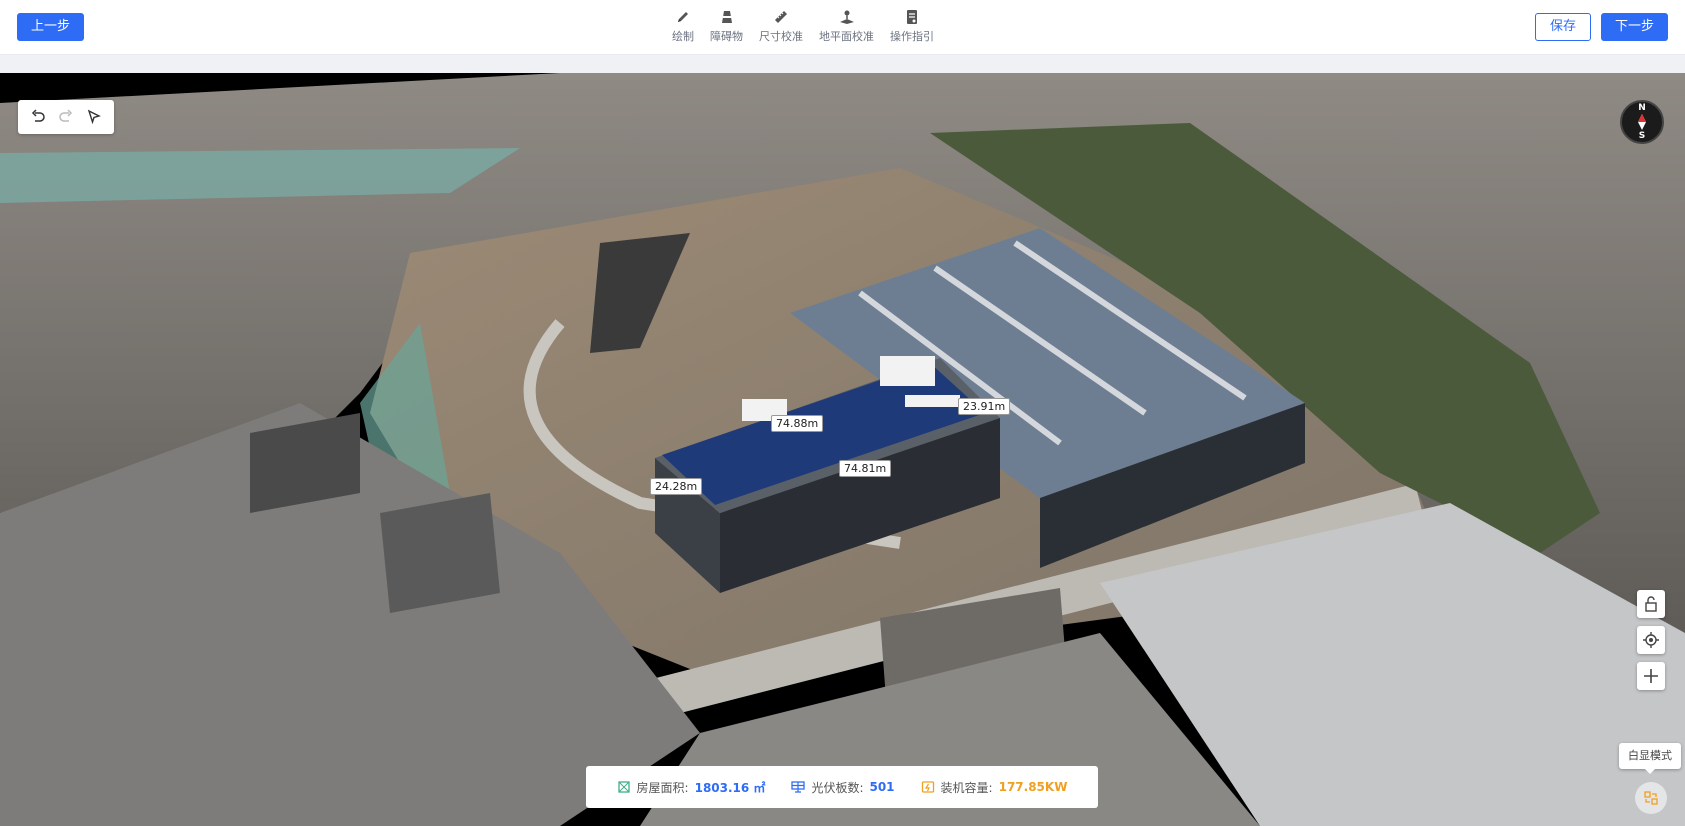 This screenshot has height=826, width=1685. I want to click on cursor-select-icon, so click(94, 117).